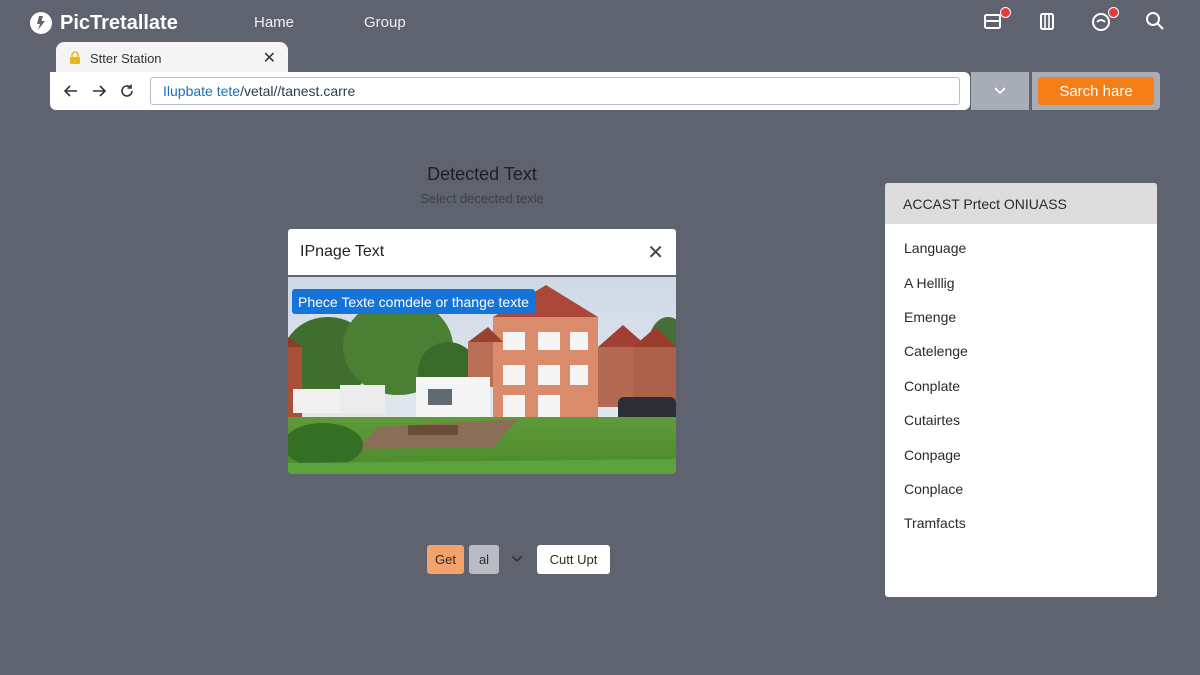  Describe the element at coordinates (1104, 21) in the screenshot. I see `notification-button` at that location.